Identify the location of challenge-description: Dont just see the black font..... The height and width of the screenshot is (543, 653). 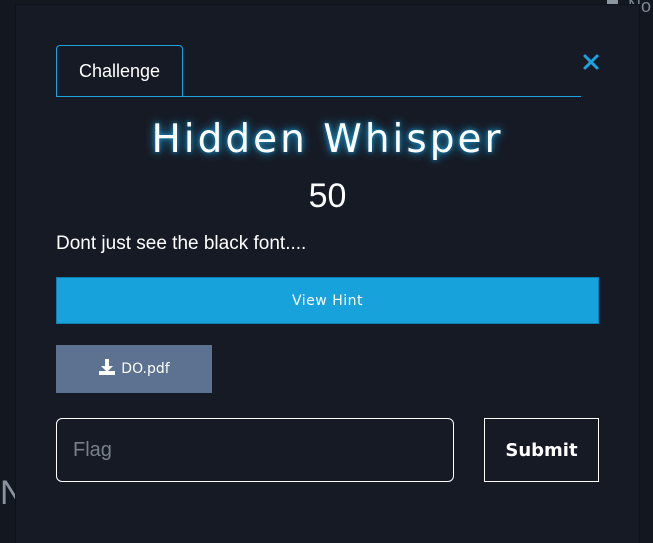
(181, 243).